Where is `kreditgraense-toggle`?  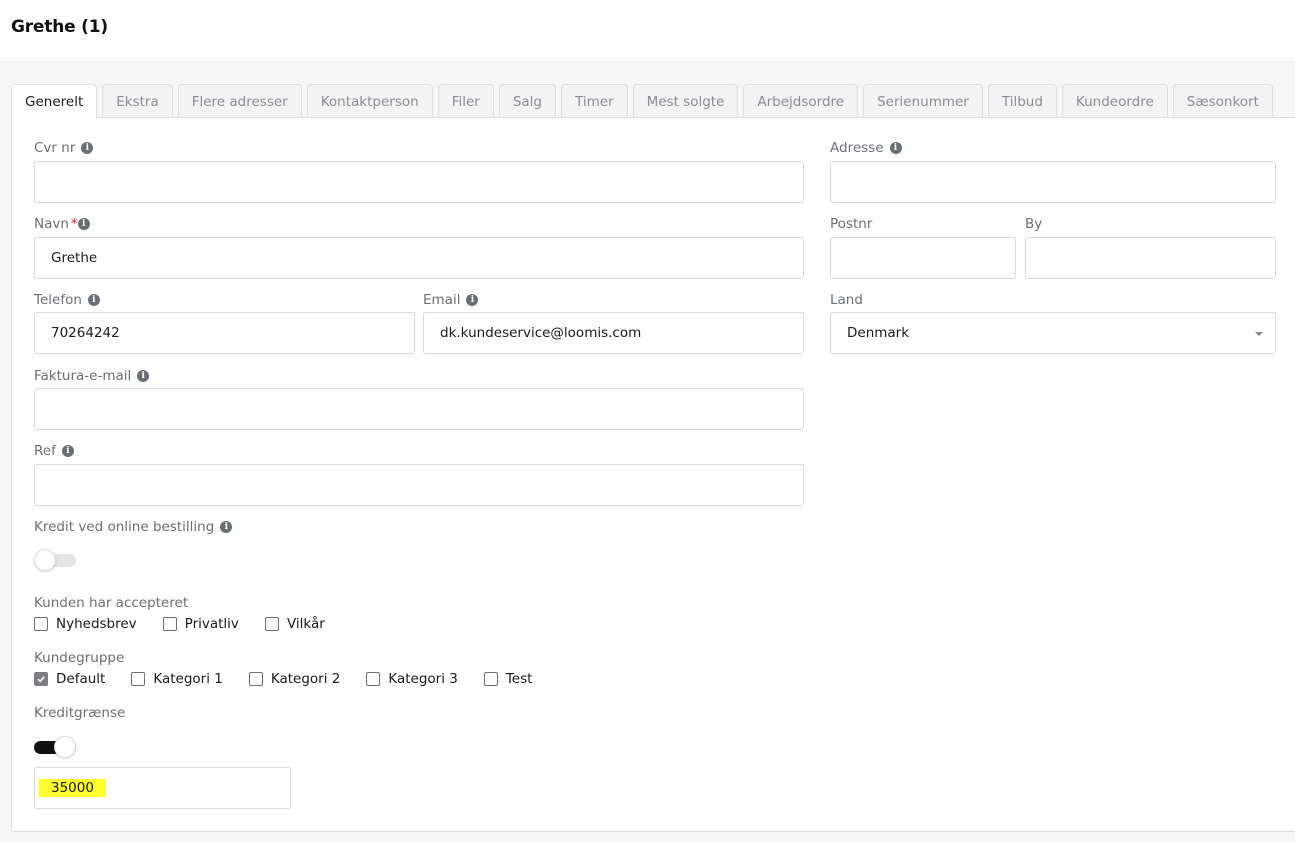 kreditgraense-toggle is located at coordinates (55, 747).